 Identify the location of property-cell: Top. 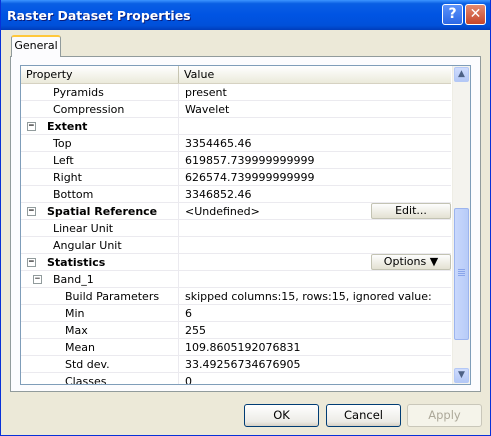
(100, 143).